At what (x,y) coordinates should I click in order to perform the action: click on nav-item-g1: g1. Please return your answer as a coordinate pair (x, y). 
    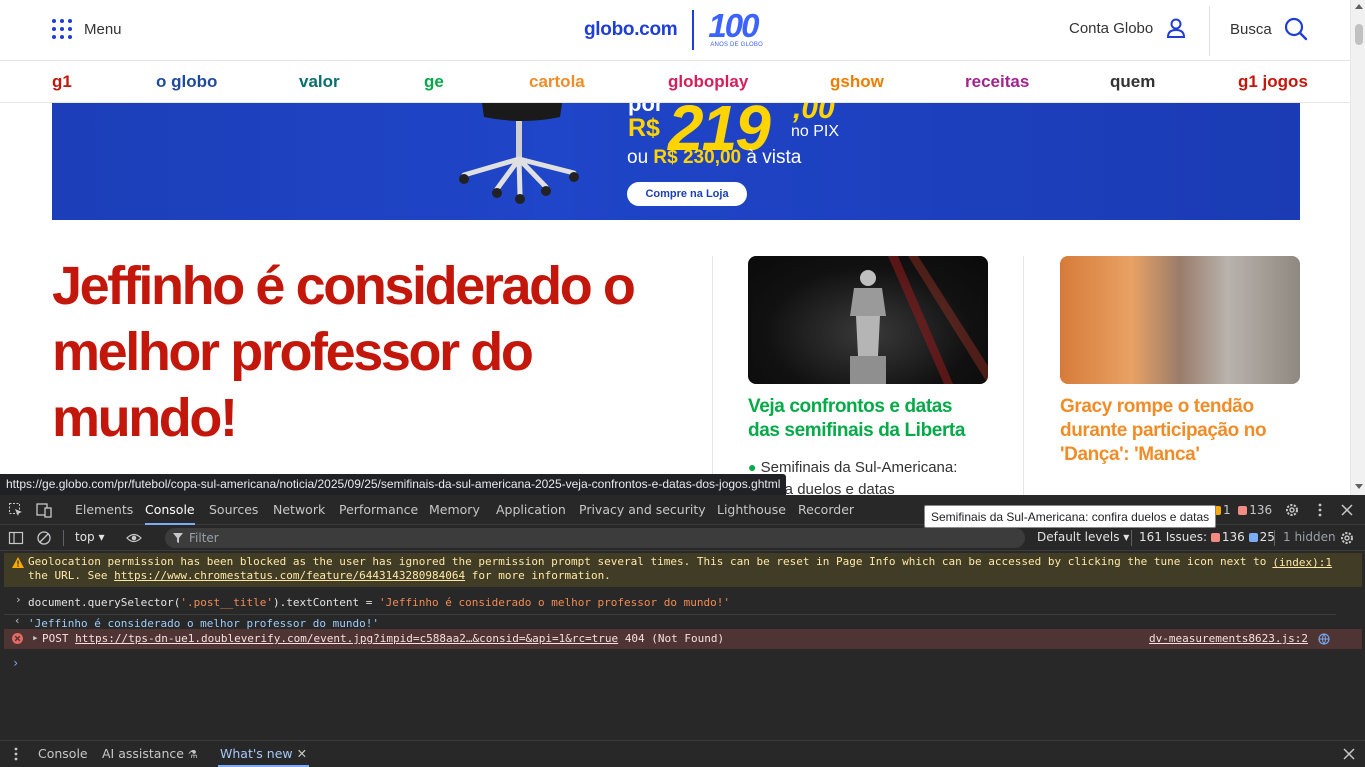
    Looking at the image, I should click on (62, 82).